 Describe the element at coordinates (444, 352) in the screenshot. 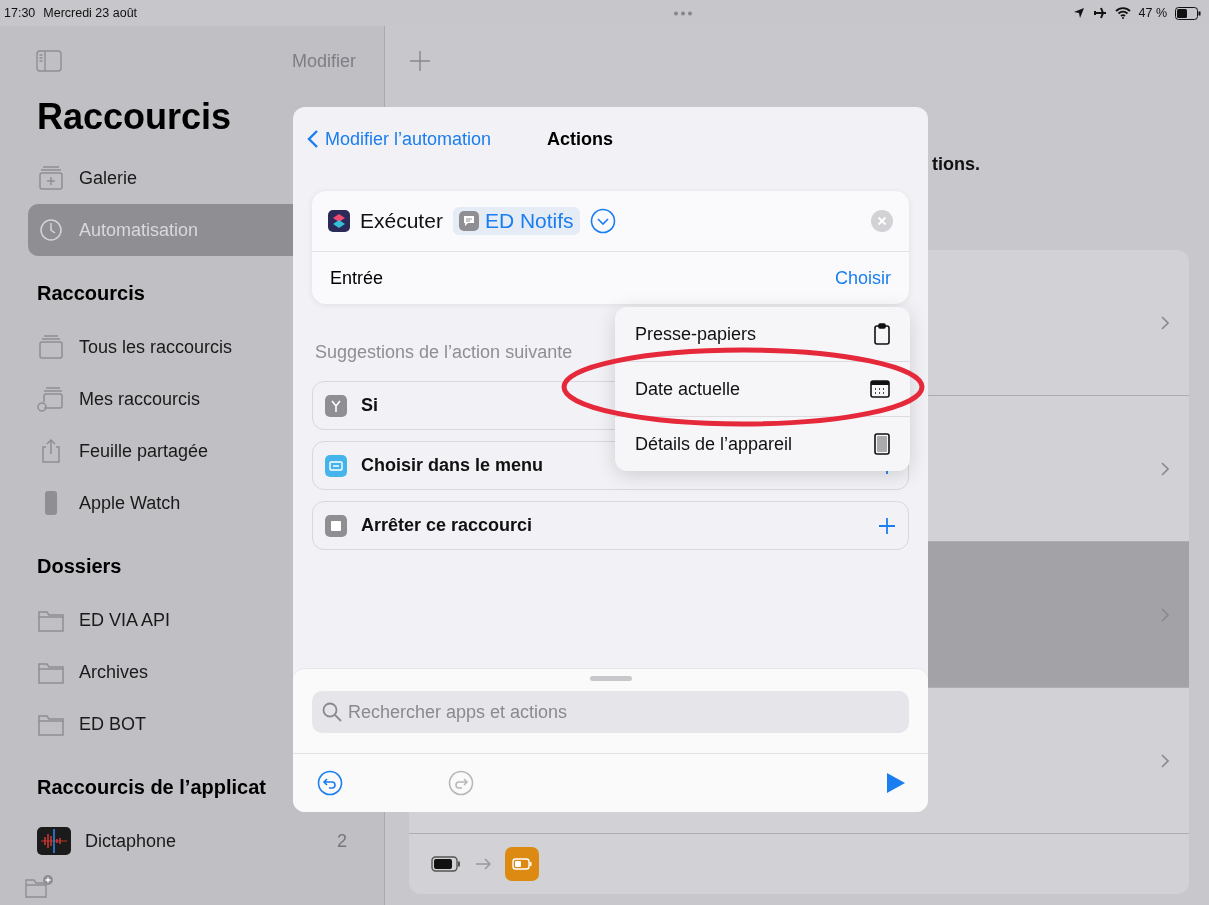

I see `suggestions-title: Suggestions de l’action suivante` at that location.